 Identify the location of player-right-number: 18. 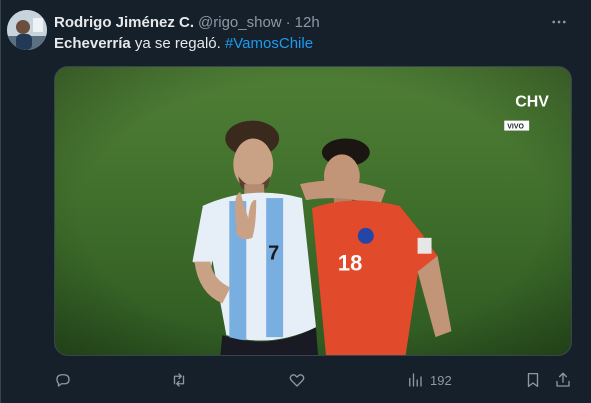
(350, 263).